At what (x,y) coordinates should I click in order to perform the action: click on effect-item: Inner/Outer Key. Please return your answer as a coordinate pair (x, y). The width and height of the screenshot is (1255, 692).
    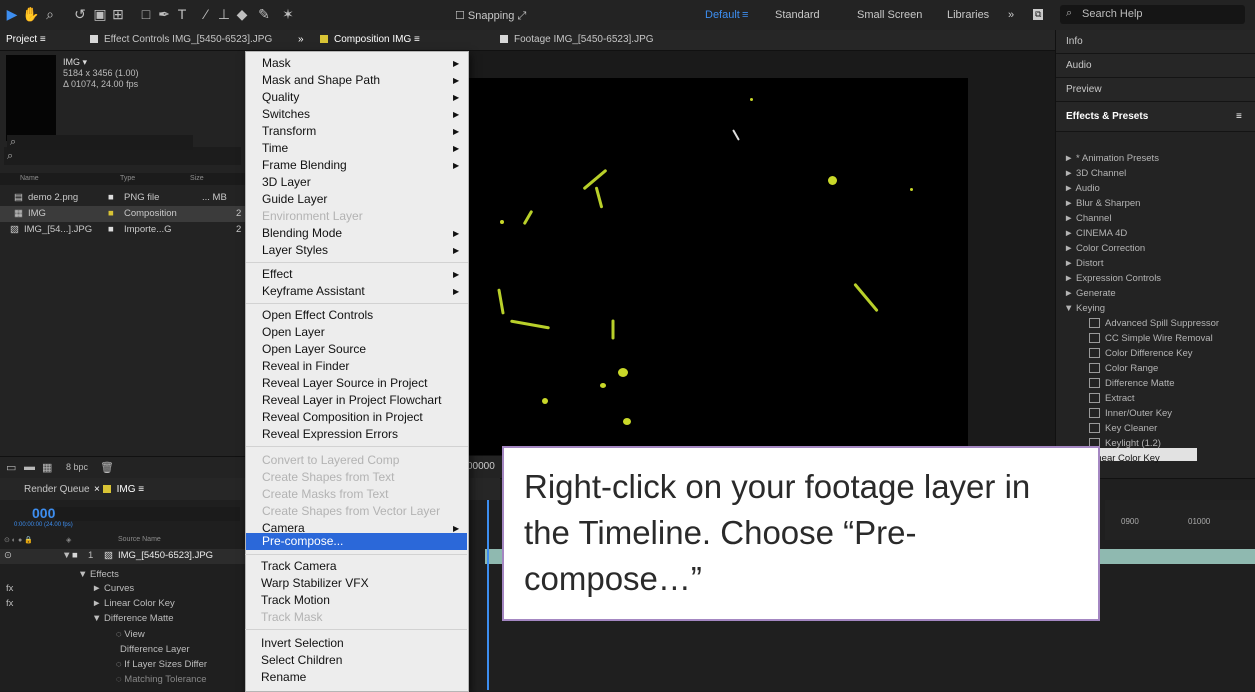
    Looking at the image, I should click on (1130, 413).